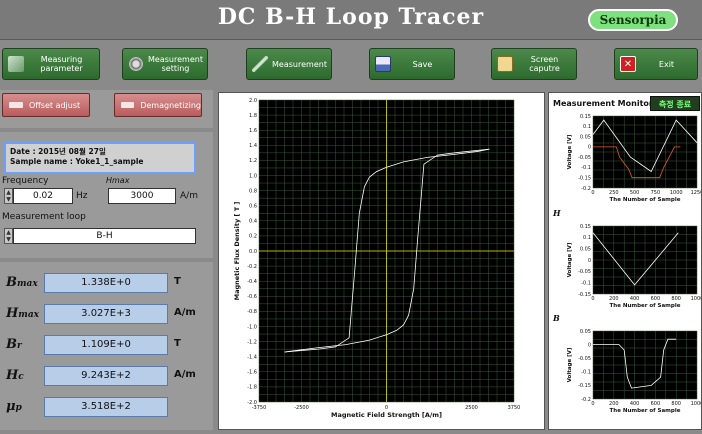  Describe the element at coordinates (614, 193) in the screenshot. I see `x-tick-label: 250` at that location.